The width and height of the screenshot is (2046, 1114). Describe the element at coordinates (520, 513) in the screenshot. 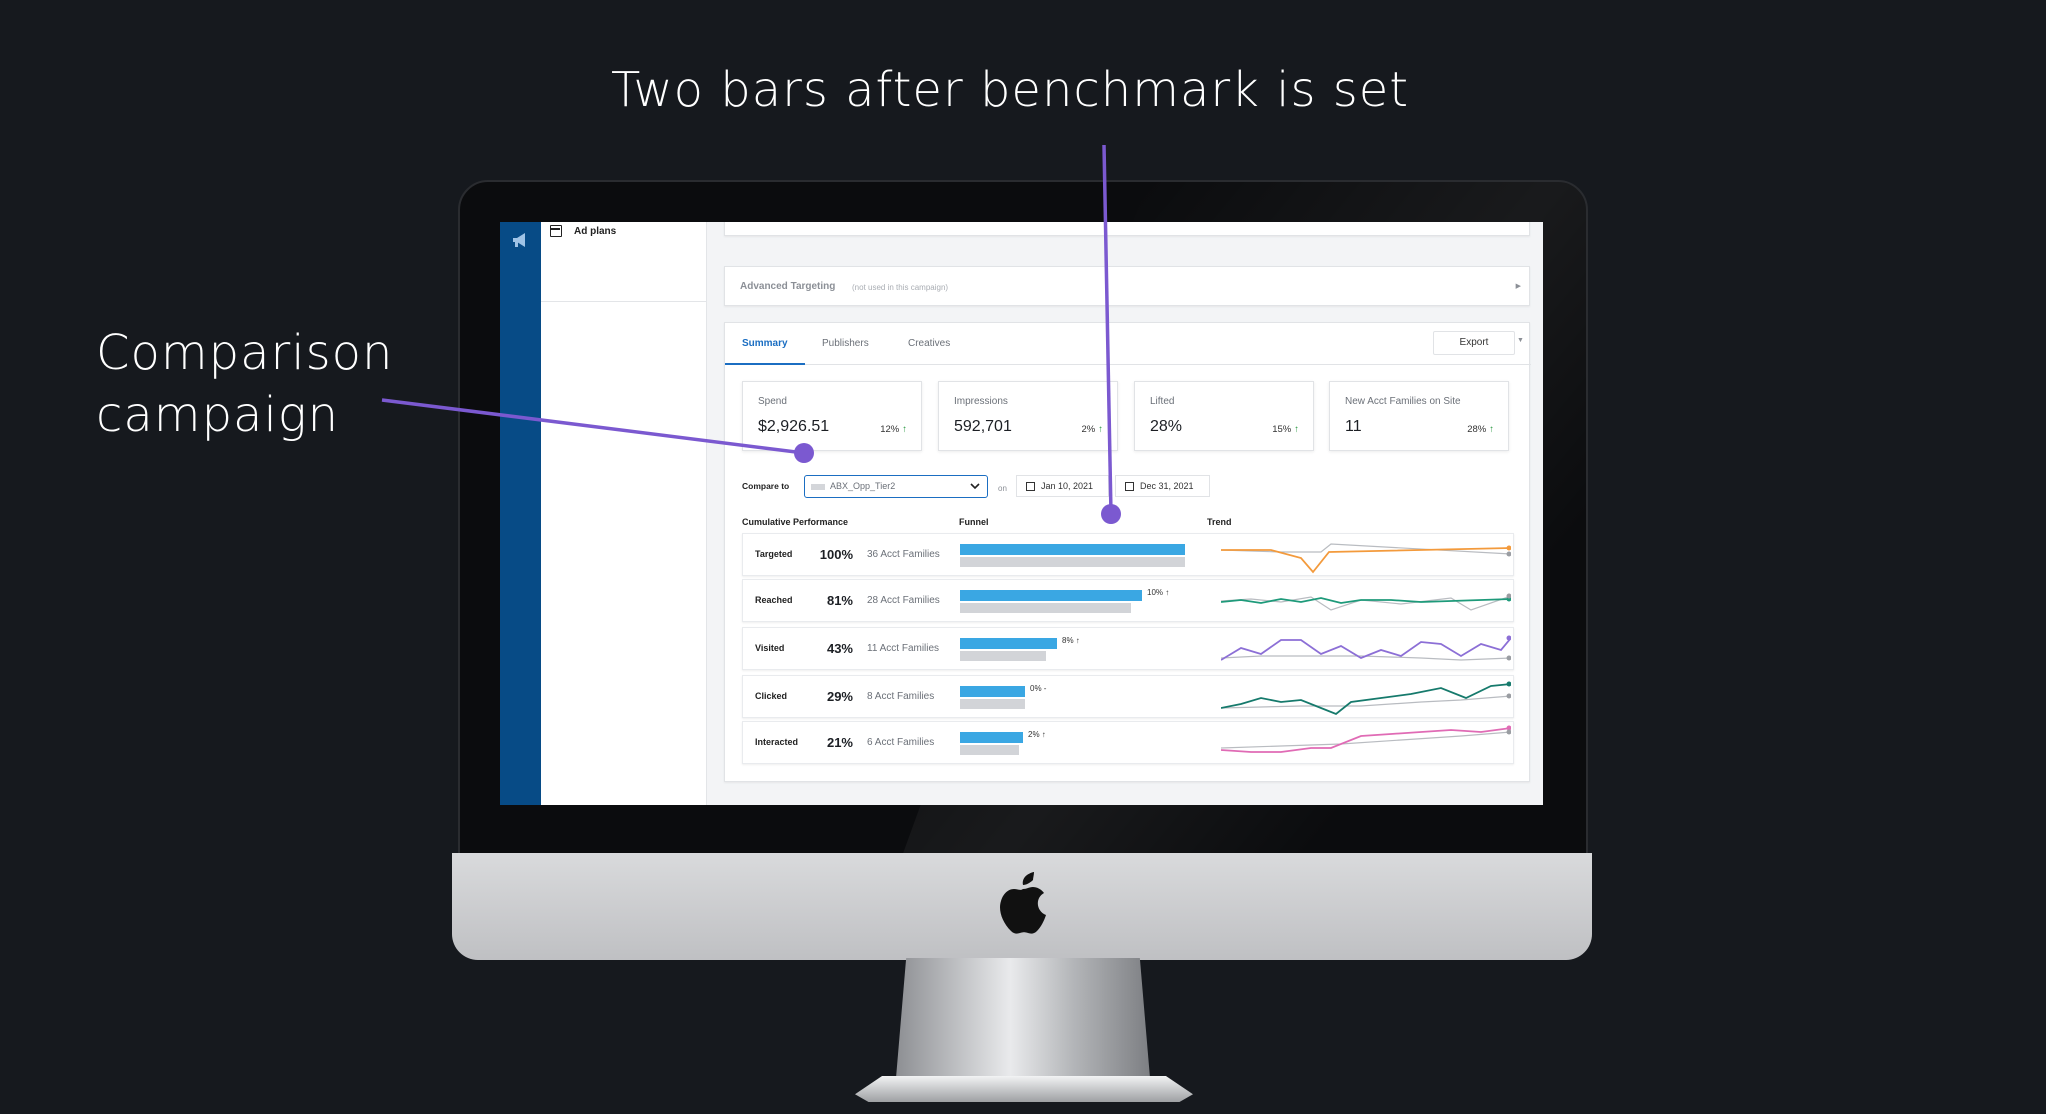

I see `nav-rail` at that location.